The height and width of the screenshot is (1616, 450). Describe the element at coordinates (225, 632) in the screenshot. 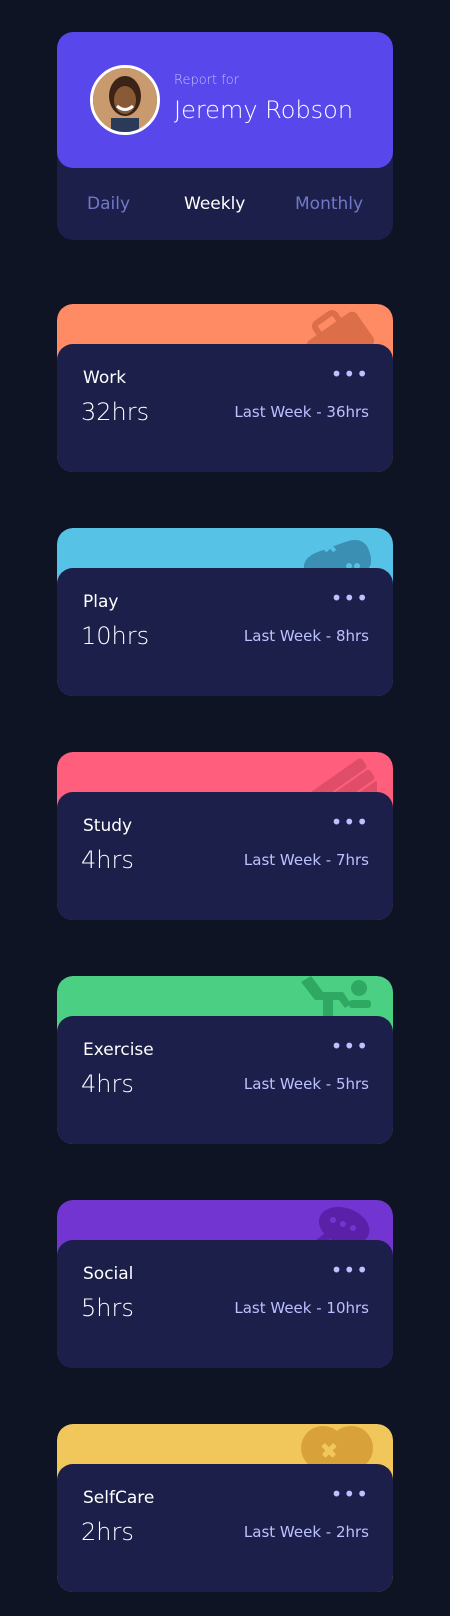

I see `card-body: Play ••• 10hrs Last Week - 8hrs` at that location.